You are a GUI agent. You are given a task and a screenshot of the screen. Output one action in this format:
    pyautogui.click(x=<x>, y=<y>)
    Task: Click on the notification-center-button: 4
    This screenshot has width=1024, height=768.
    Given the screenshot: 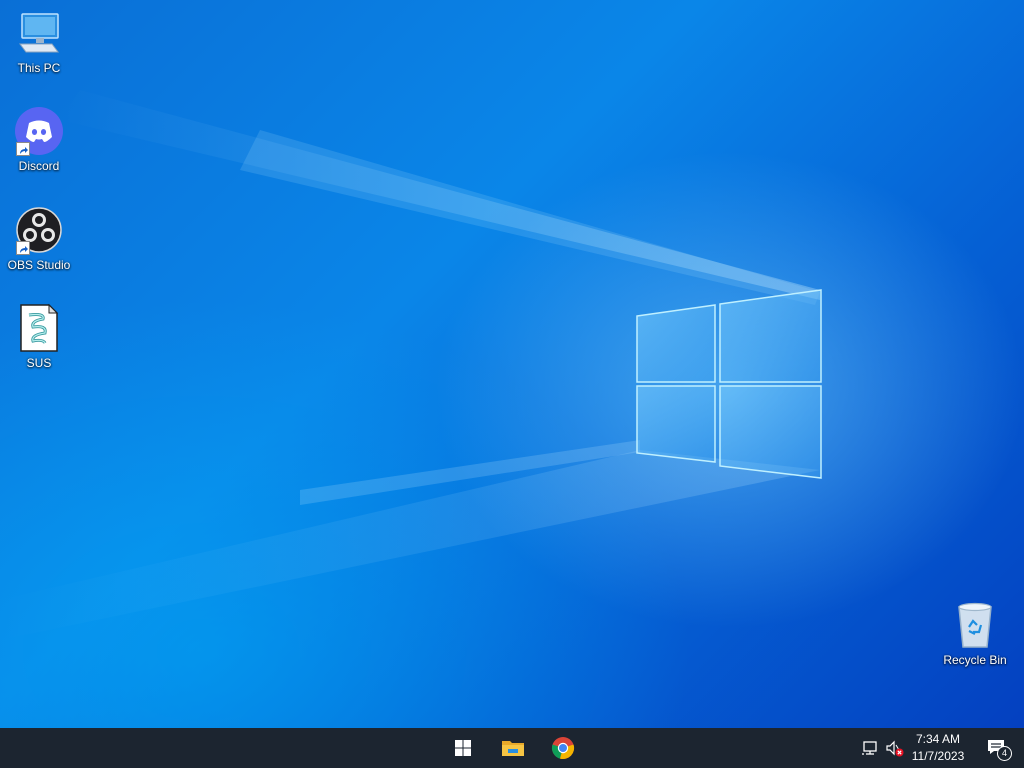 What is the action you would take?
    pyautogui.click(x=997, y=748)
    